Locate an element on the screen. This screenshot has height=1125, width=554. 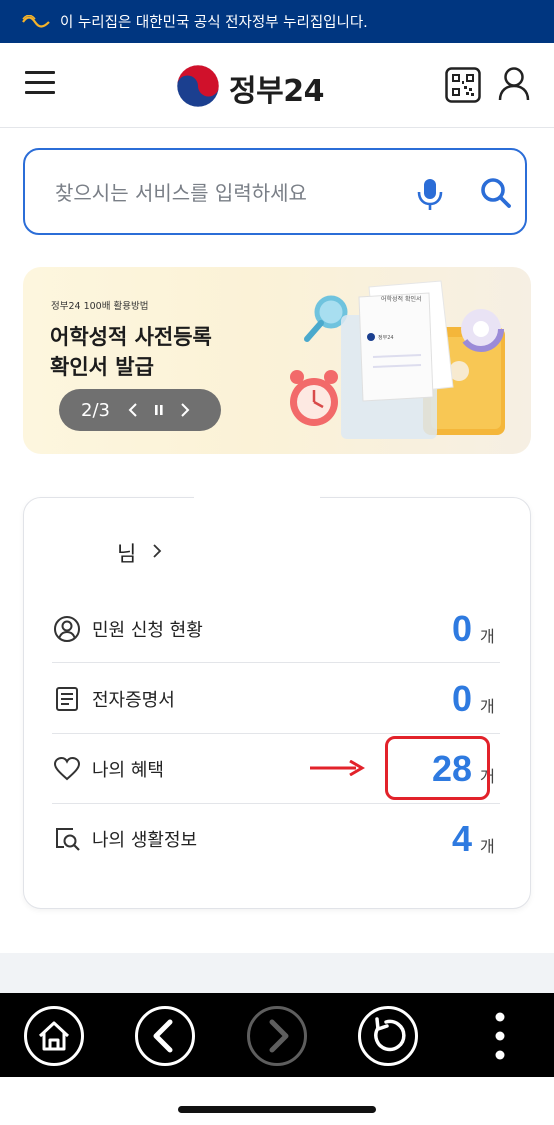
home-icon is located at coordinates (54, 1036).